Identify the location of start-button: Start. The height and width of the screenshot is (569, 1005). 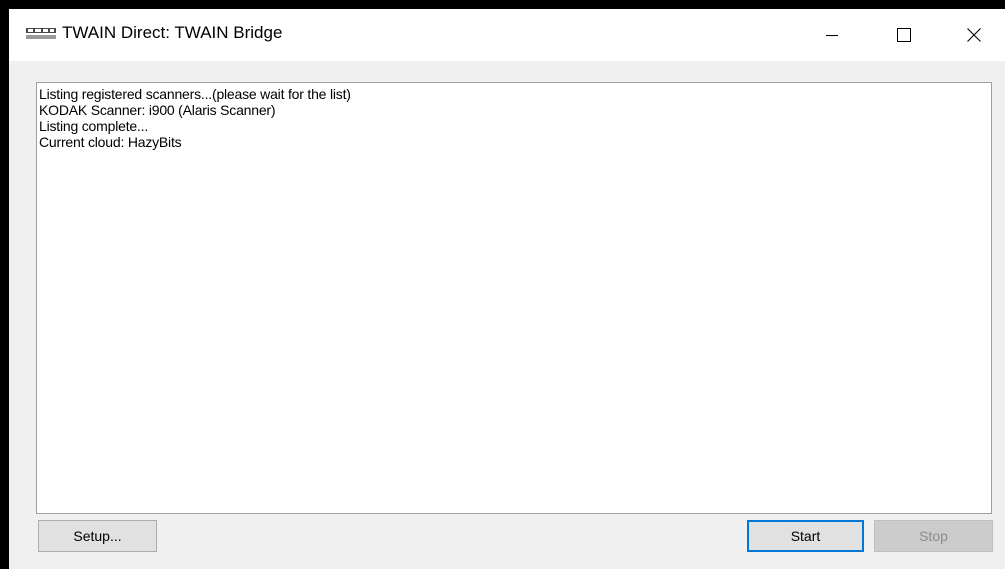
(805, 536).